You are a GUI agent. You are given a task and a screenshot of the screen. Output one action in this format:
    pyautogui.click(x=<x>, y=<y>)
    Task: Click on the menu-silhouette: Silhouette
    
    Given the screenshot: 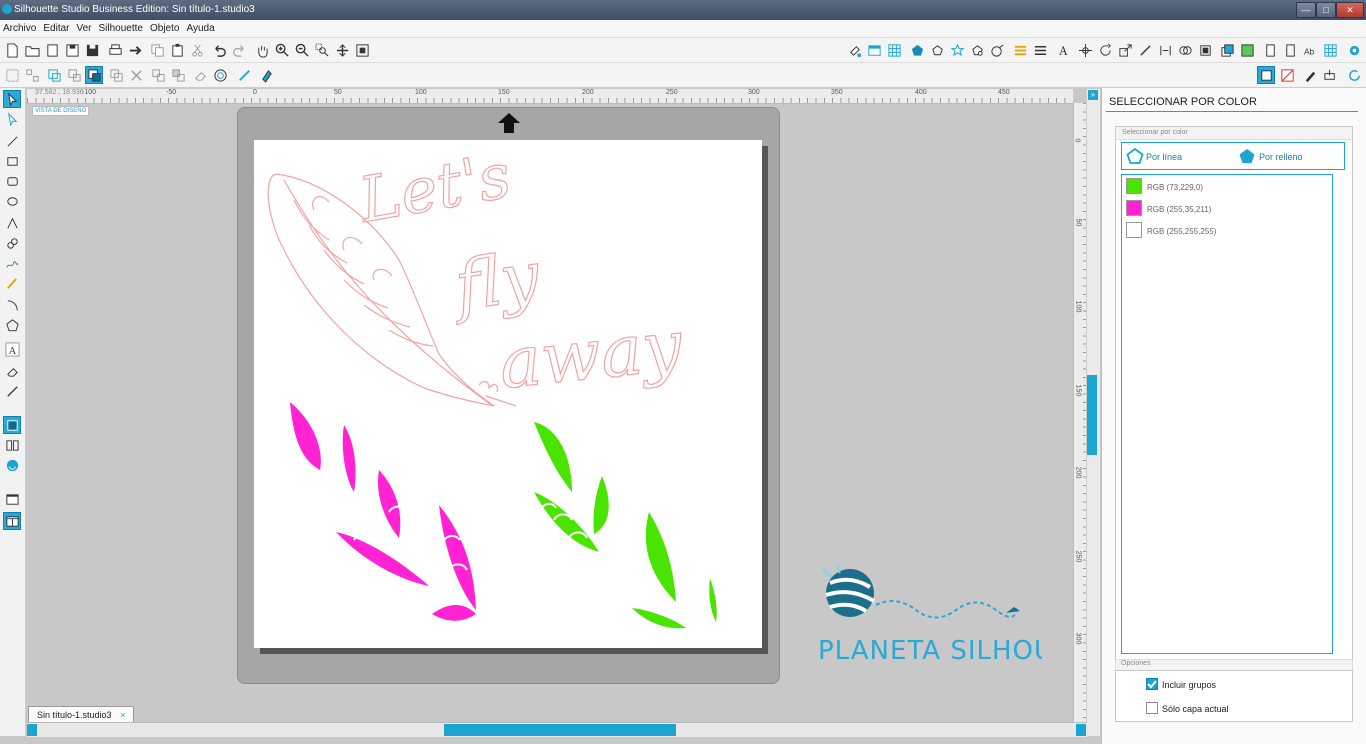 What is the action you would take?
    pyautogui.click(x=121, y=27)
    